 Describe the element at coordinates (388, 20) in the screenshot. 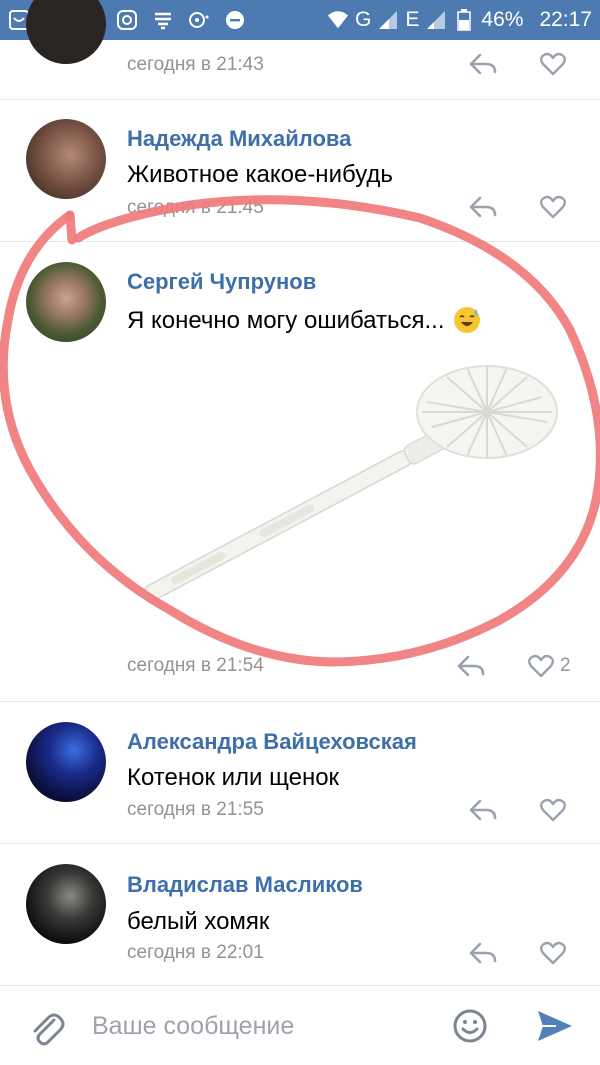

I see `signal-icon` at that location.